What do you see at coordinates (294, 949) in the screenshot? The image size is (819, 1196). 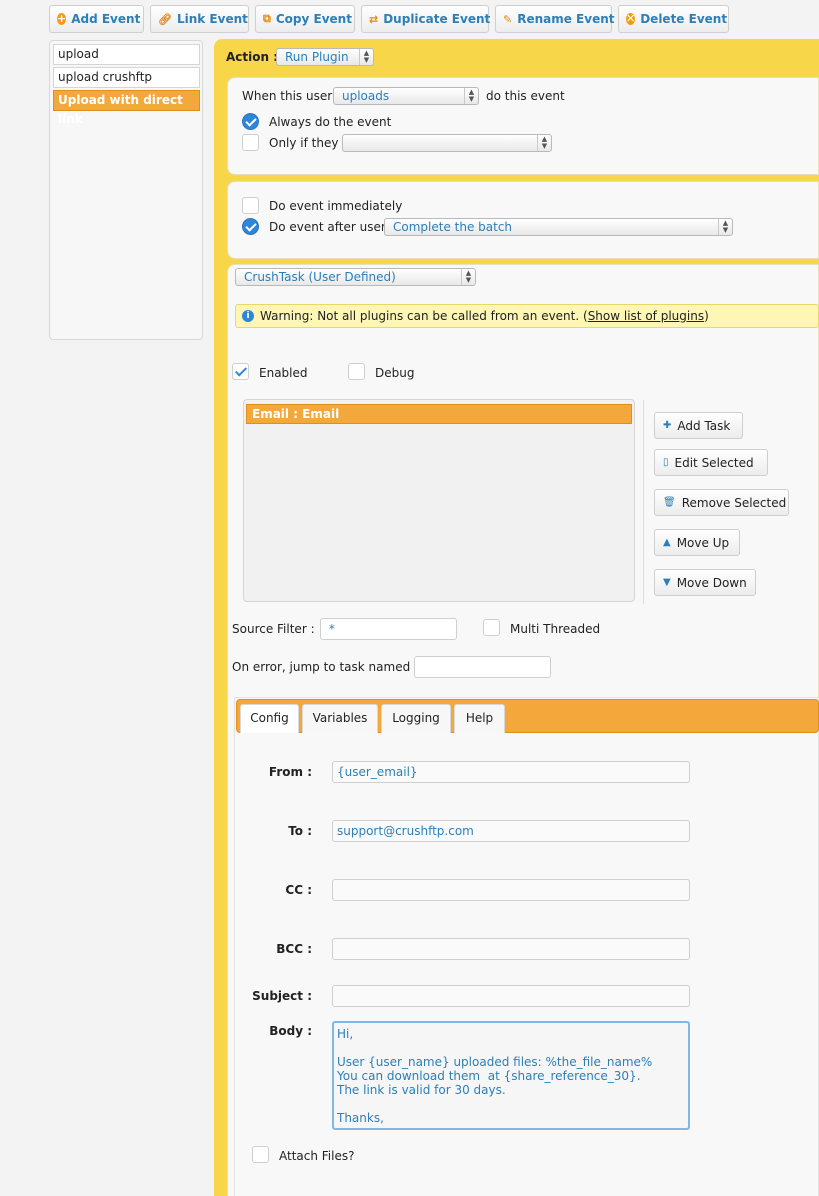 I see `bcc-label: BCC :` at bounding box center [294, 949].